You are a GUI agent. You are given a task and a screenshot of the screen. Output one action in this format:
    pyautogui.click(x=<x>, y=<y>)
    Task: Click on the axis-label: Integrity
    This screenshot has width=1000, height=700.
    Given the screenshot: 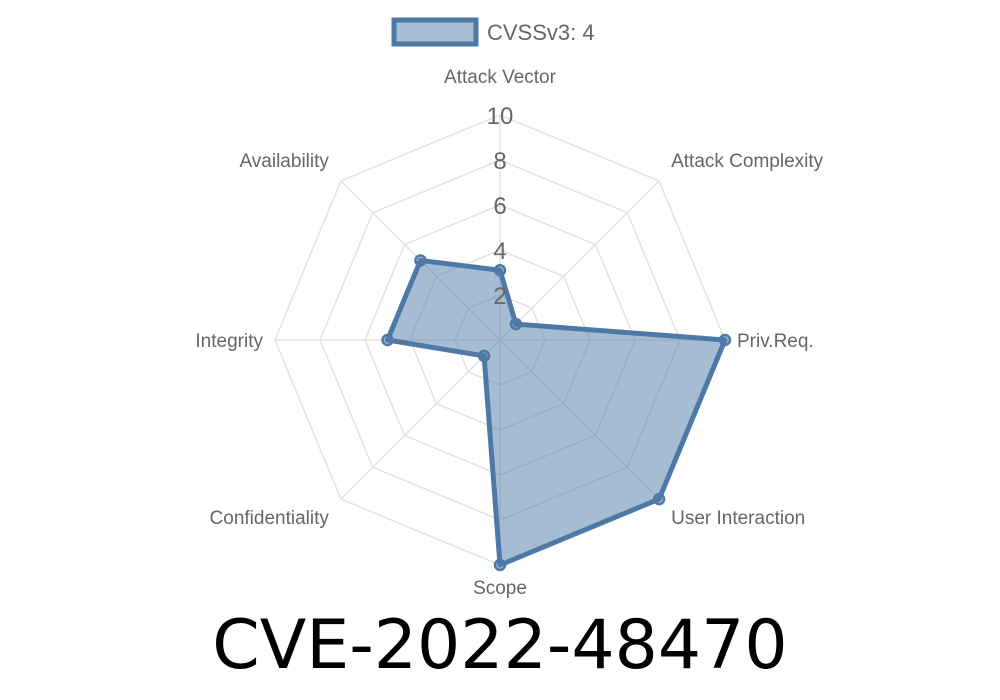 What is the action you would take?
    pyautogui.click(x=229, y=341)
    